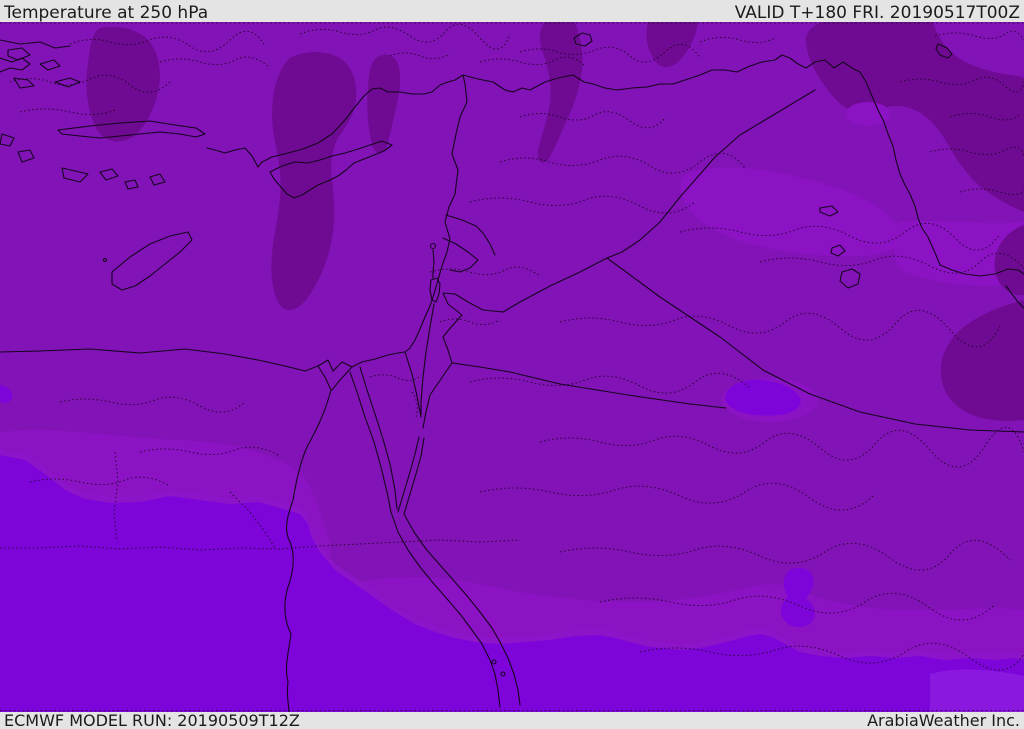 The width and height of the screenshot is (1024, 729). Describe the element at coordinates (877, 13) in the screenshot. I see `valid-time-label: VALID T+180 FRI. 20190517T00Z` at that location.